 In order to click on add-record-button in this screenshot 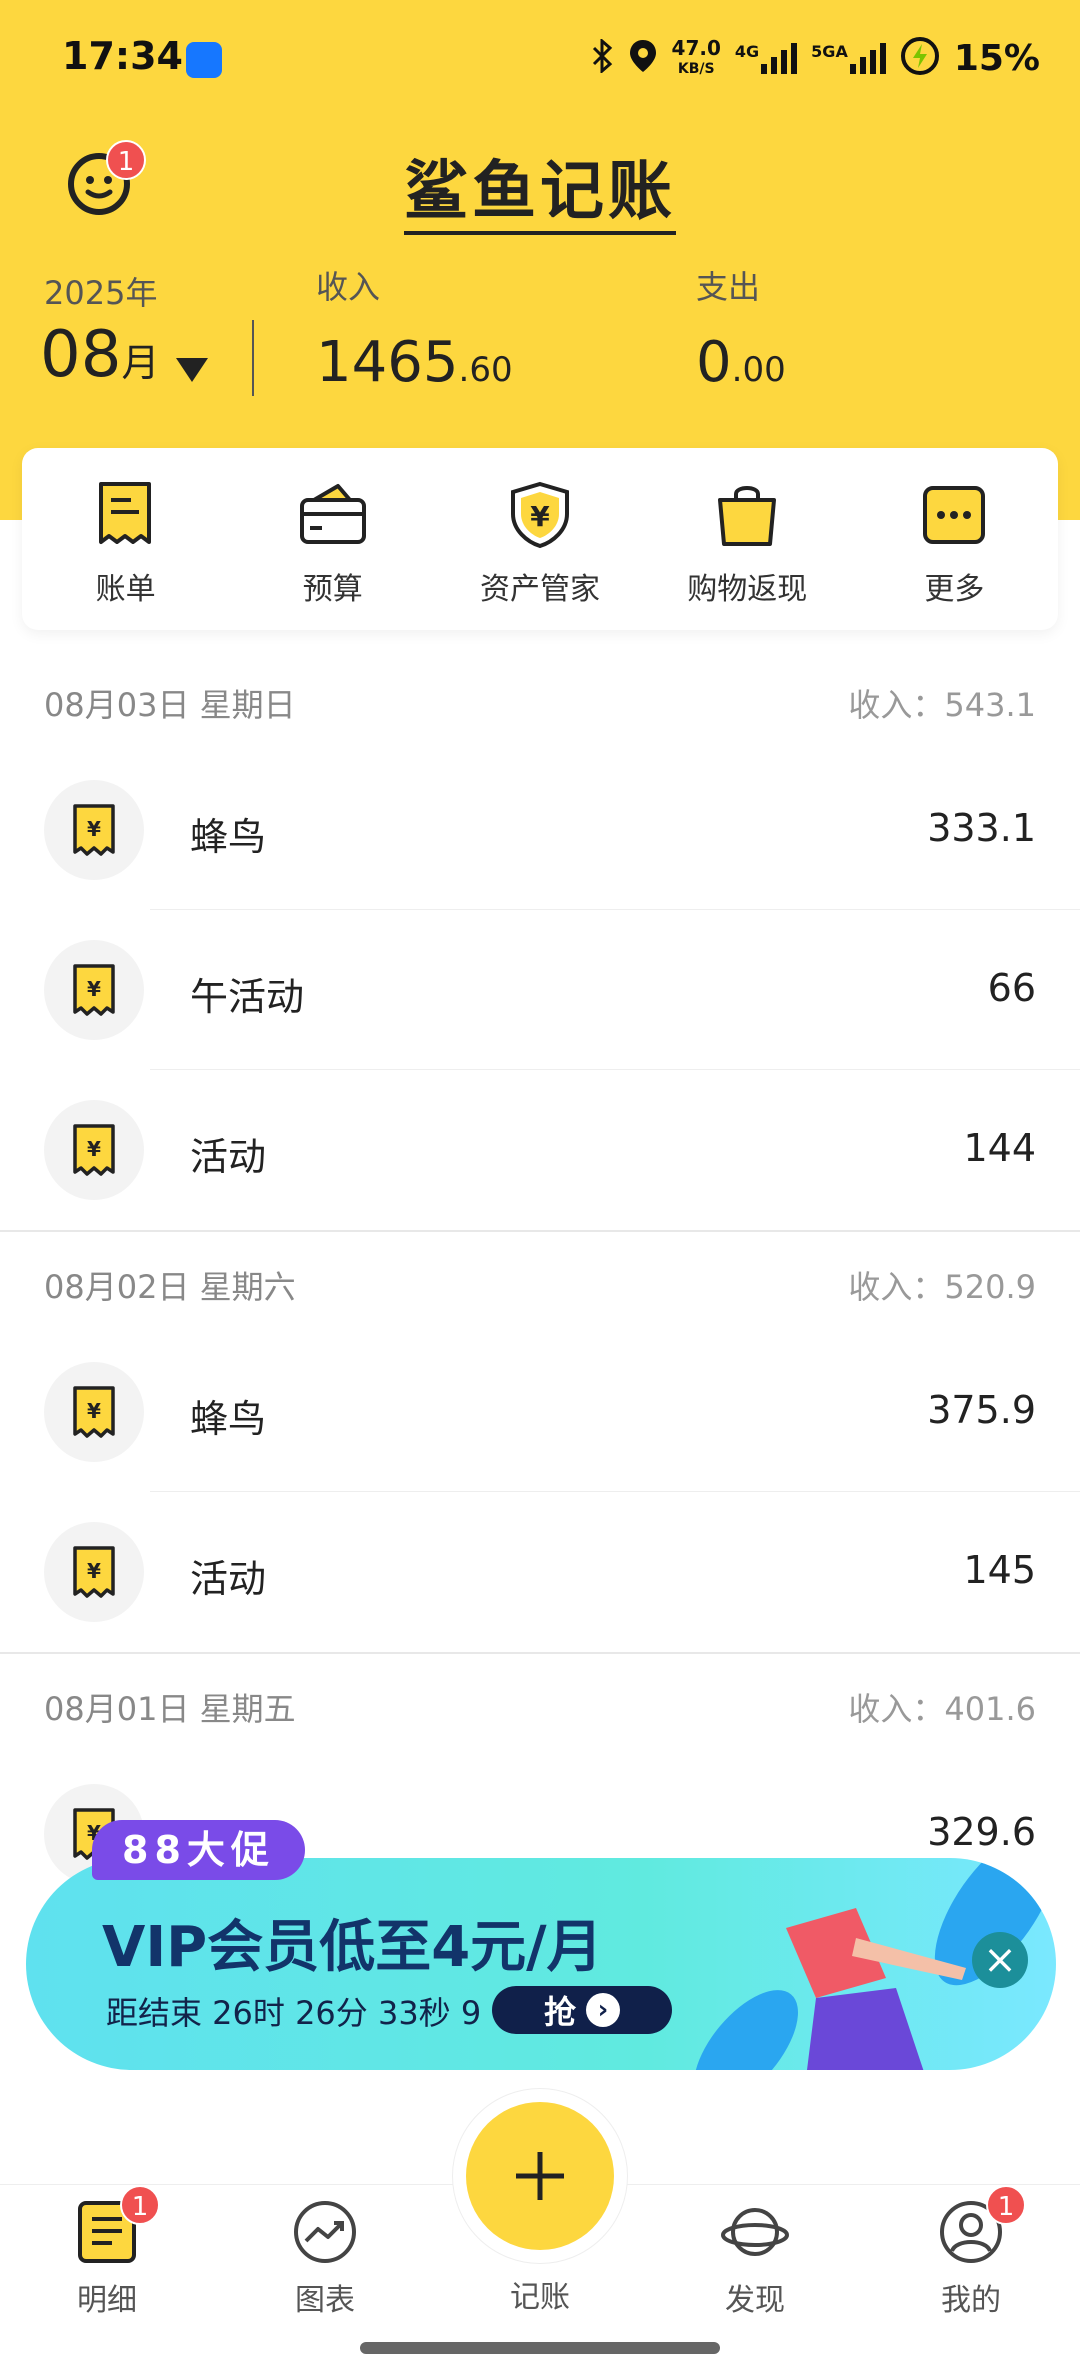, I will do `click(540, 2176)`.